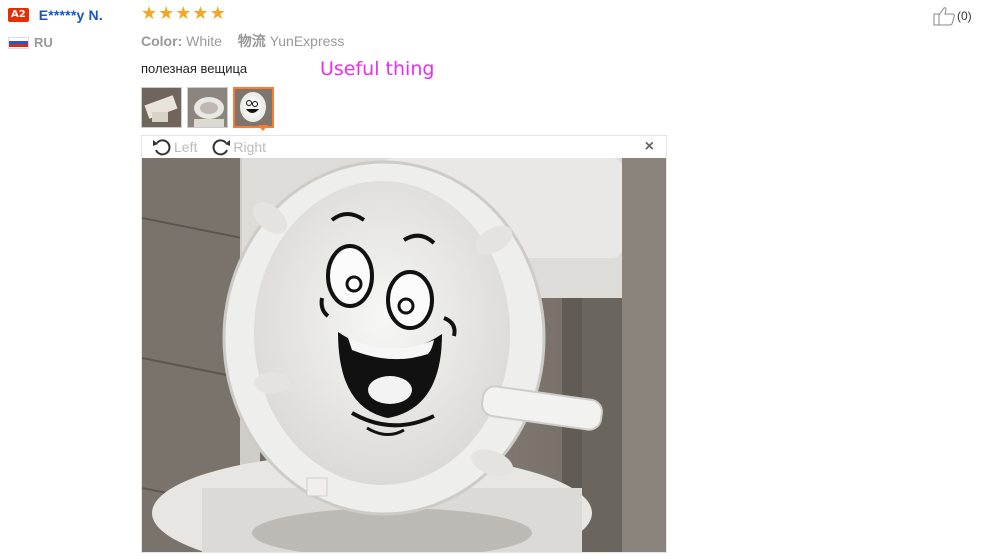 The height and width of the screenshot is (559, 1000). Describe the element at coordinates (944, 16) in the screenshot. I see `thumbs-up-icon` at that location.